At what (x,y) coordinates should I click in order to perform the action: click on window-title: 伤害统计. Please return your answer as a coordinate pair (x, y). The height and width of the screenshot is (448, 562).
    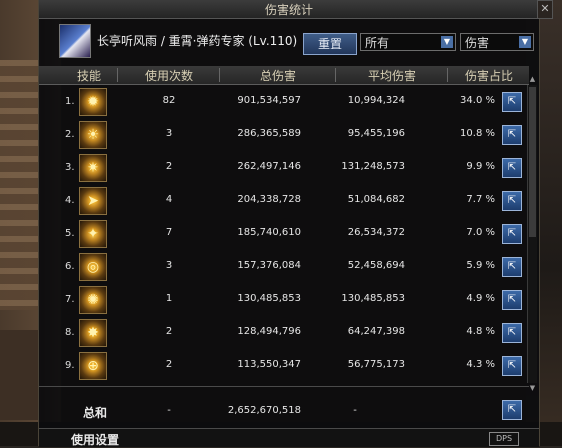
    Looking at the image, I should click on (288, 10).